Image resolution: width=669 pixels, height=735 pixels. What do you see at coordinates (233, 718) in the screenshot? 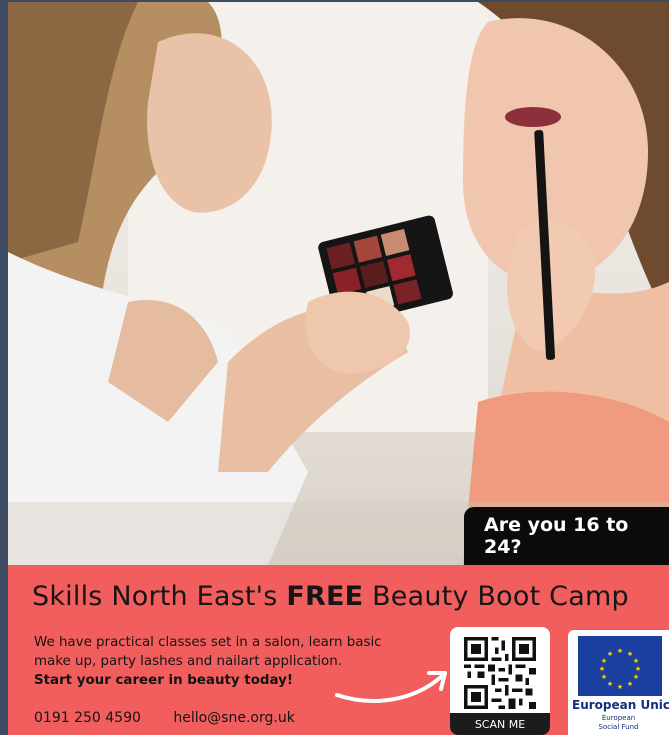
I see `email-address: hello@sne.org.uk` at bounding box center [233, 718].